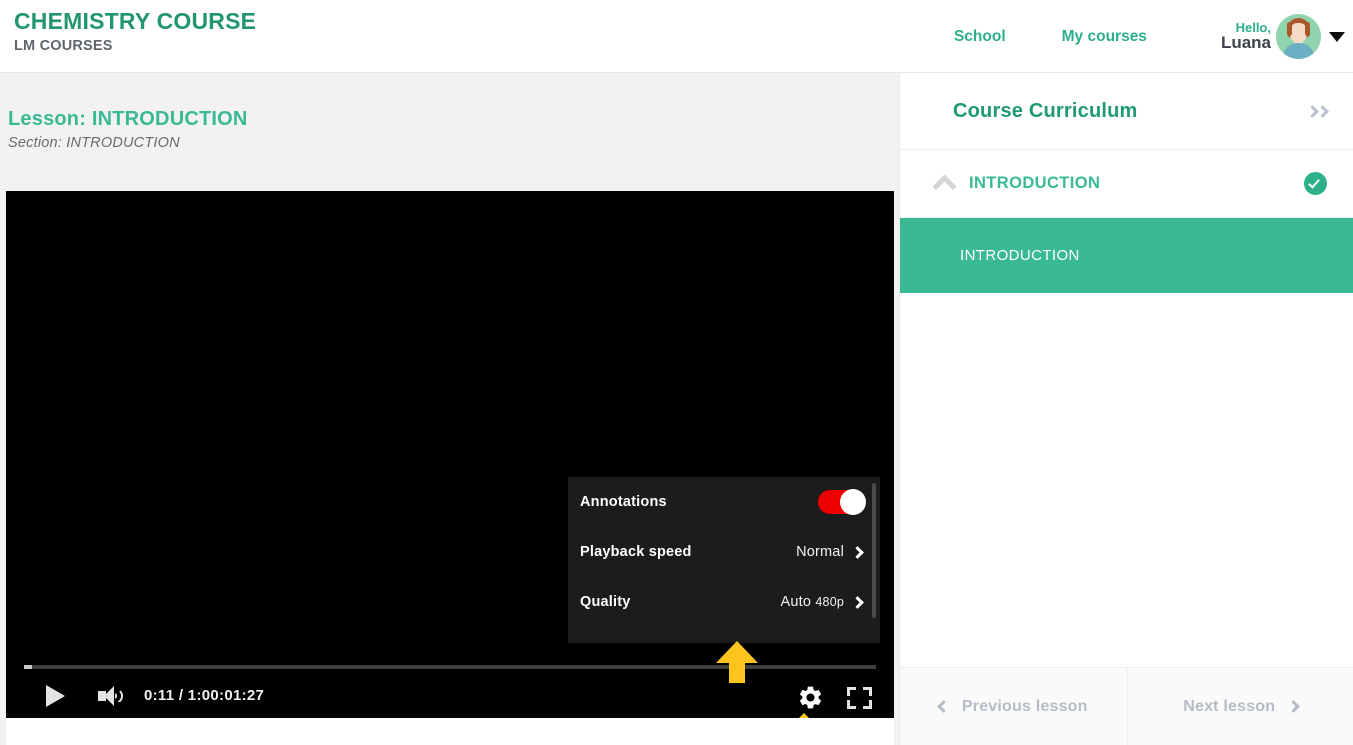 The width and height of the screenshot is (1353, 745). I want to click on lesson-navigation-footer: Previous lesson Next lesson, so click(1126, 706).